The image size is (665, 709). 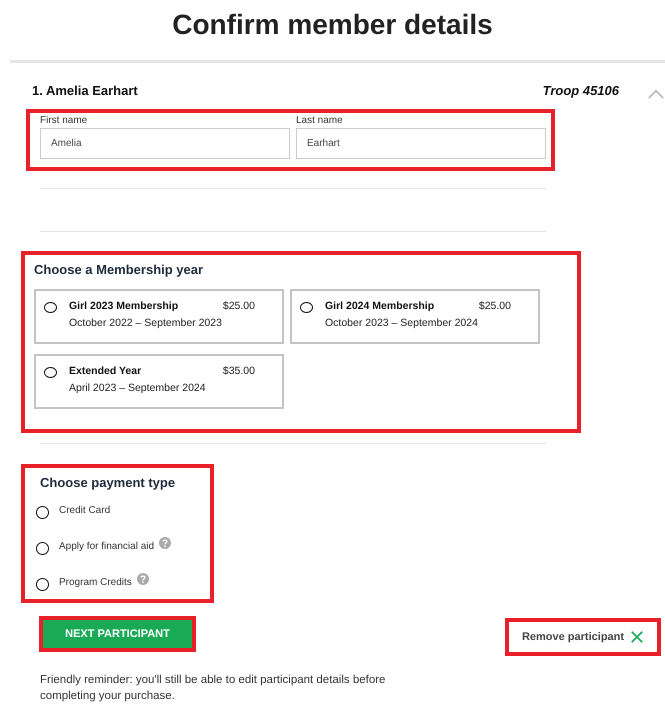 I want to click on option-name: Extended Year, so click(x=105, y=371).